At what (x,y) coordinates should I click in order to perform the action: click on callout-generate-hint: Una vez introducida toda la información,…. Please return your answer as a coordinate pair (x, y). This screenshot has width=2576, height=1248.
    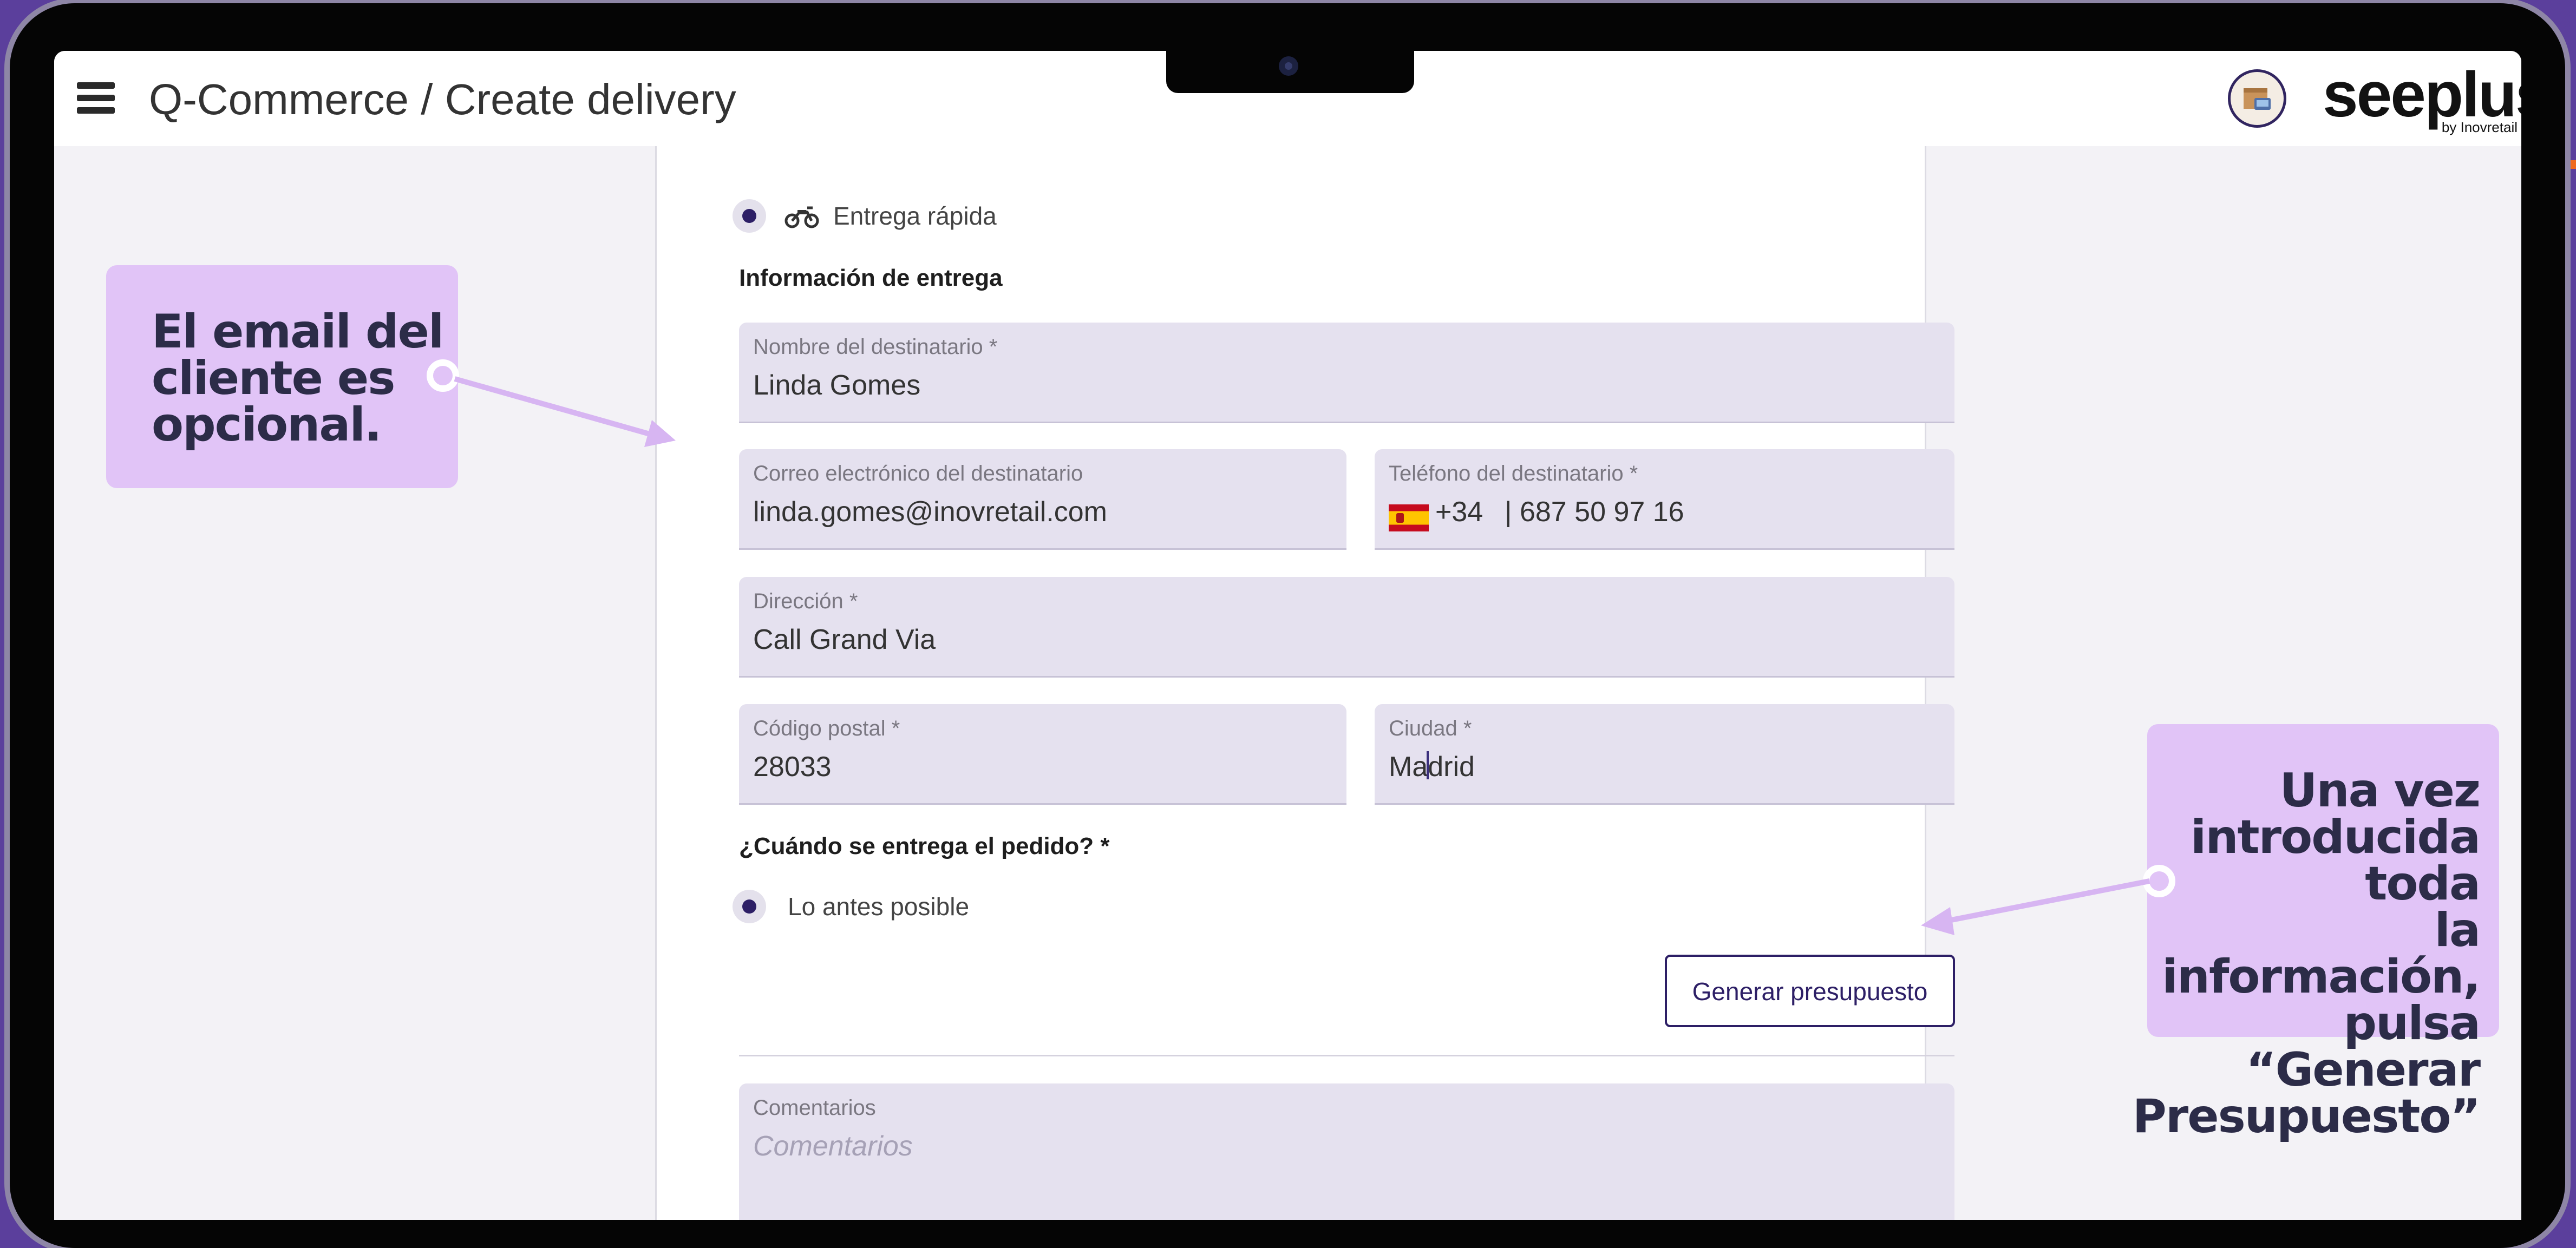
    Looking at the image, I should click on (2316, 932).